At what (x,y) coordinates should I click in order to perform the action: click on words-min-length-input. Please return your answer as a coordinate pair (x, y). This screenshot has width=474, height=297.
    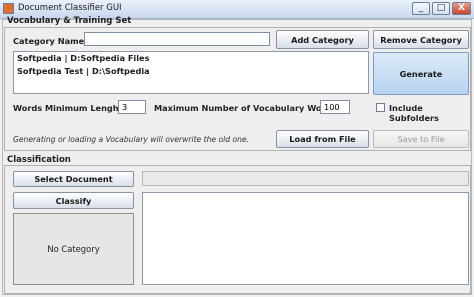
    Looking at the image, I should click on (132, 107).